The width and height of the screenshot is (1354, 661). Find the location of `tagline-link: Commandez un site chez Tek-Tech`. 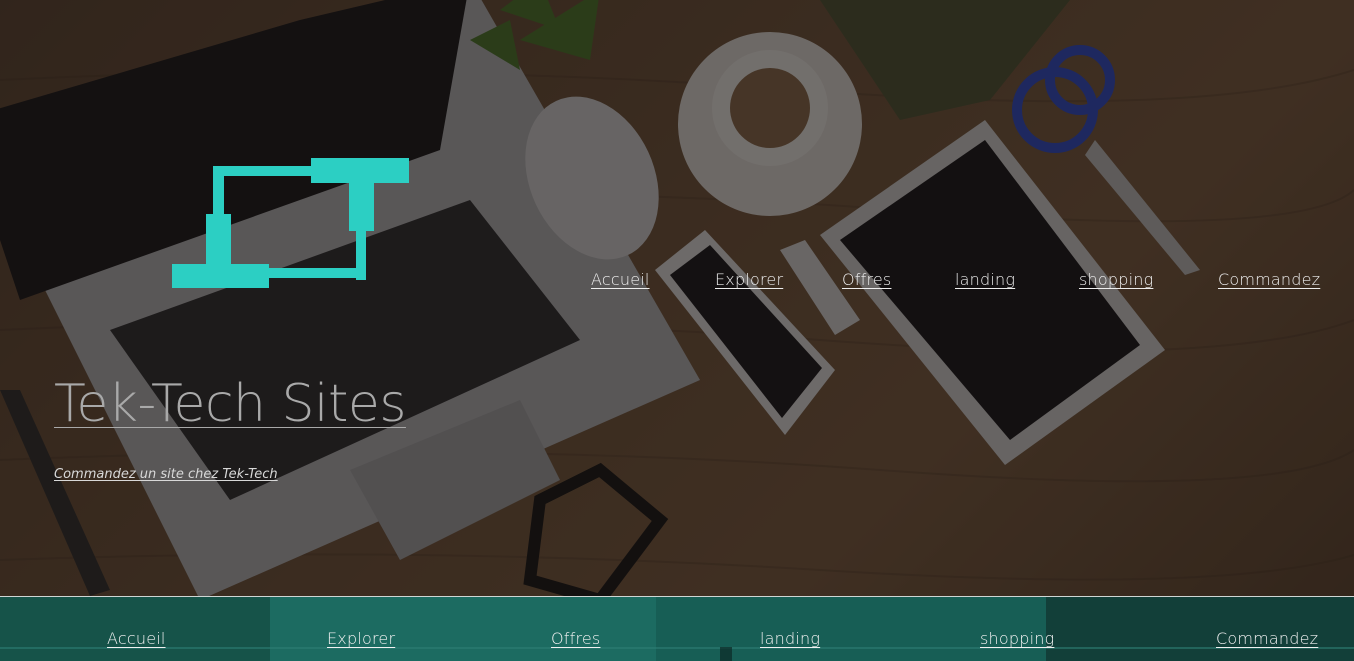

tagline-link: Commandez un site chez Tek-Tech is located at coordinates (166, 474).